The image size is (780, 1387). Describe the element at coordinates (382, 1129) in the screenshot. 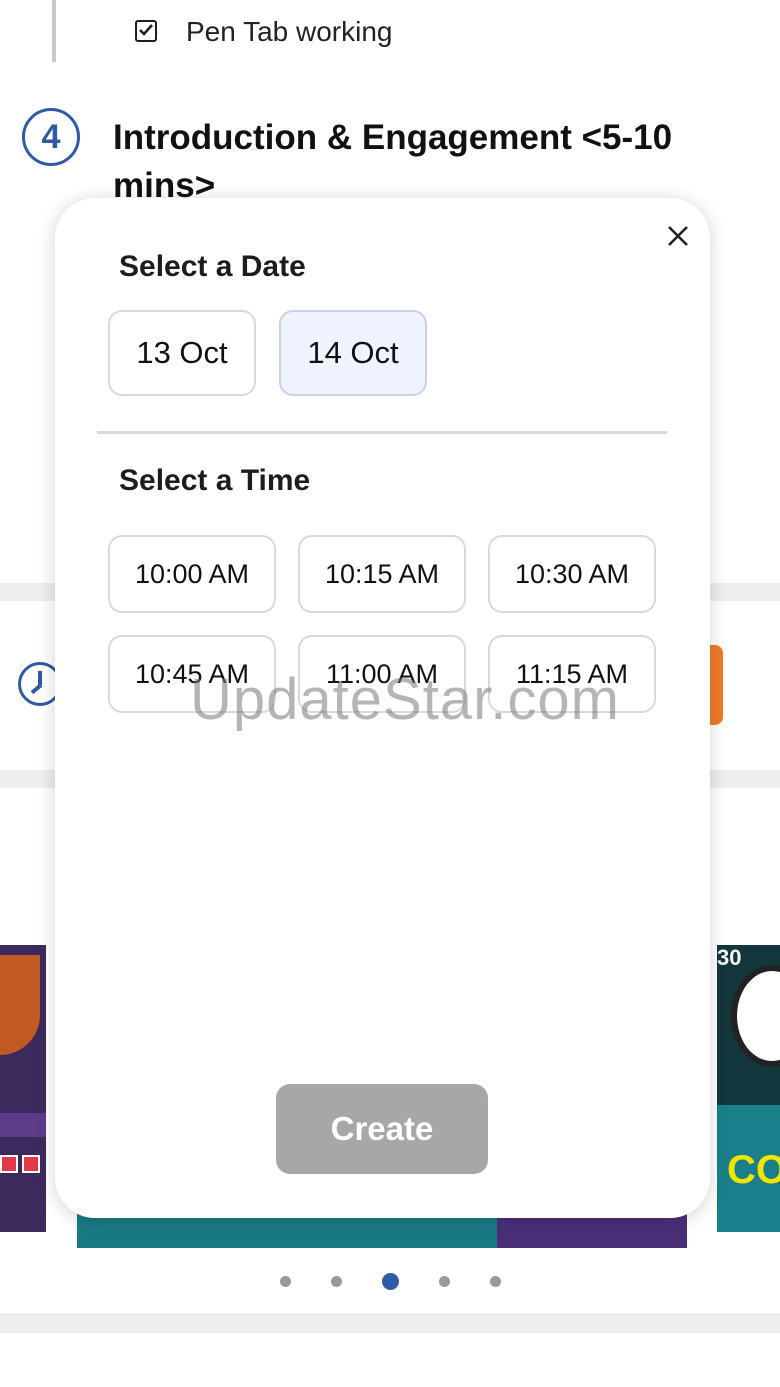

I see `create-button: Create` at that location.